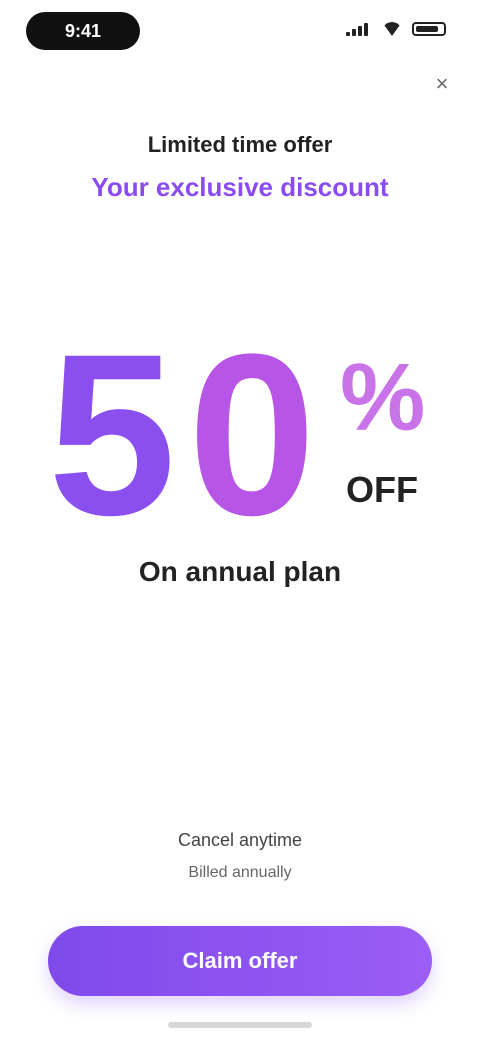 This screenshot has width=480, height=1040. Describe the element at coordinates (240, 872) in the screenshot. I see `fine-print-secondary: Billed annually` at that location.